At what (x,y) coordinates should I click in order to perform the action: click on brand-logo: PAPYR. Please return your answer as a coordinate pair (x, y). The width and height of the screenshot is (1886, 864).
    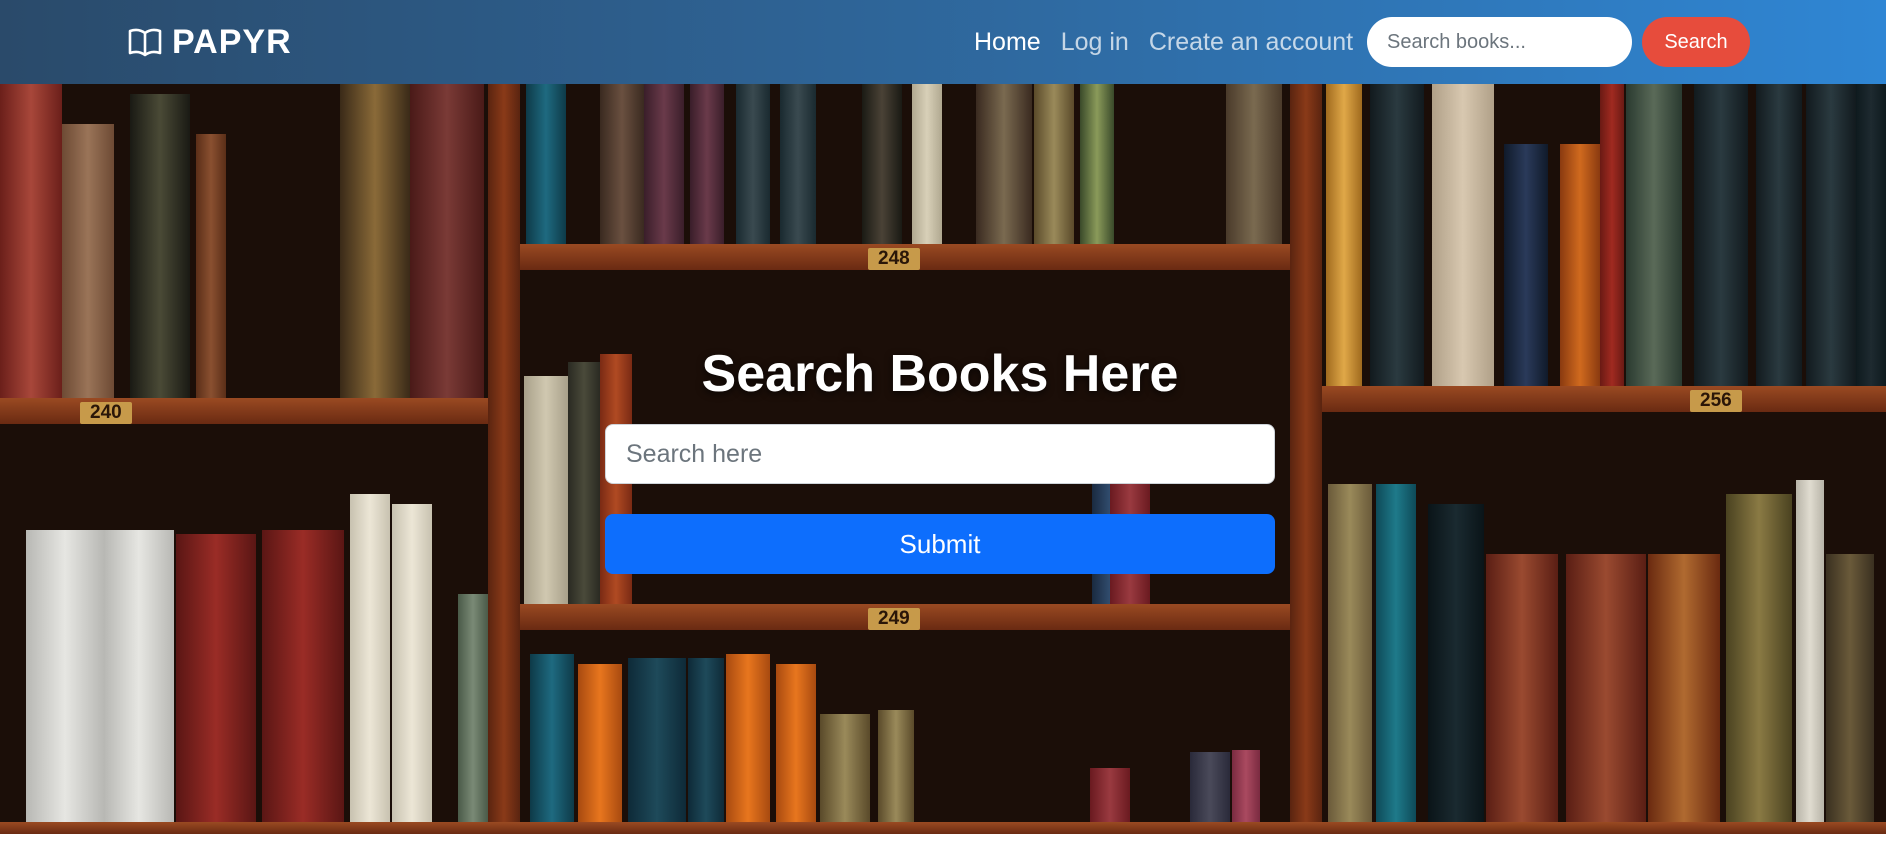
    Looking at the image, I should click on (210, 42).